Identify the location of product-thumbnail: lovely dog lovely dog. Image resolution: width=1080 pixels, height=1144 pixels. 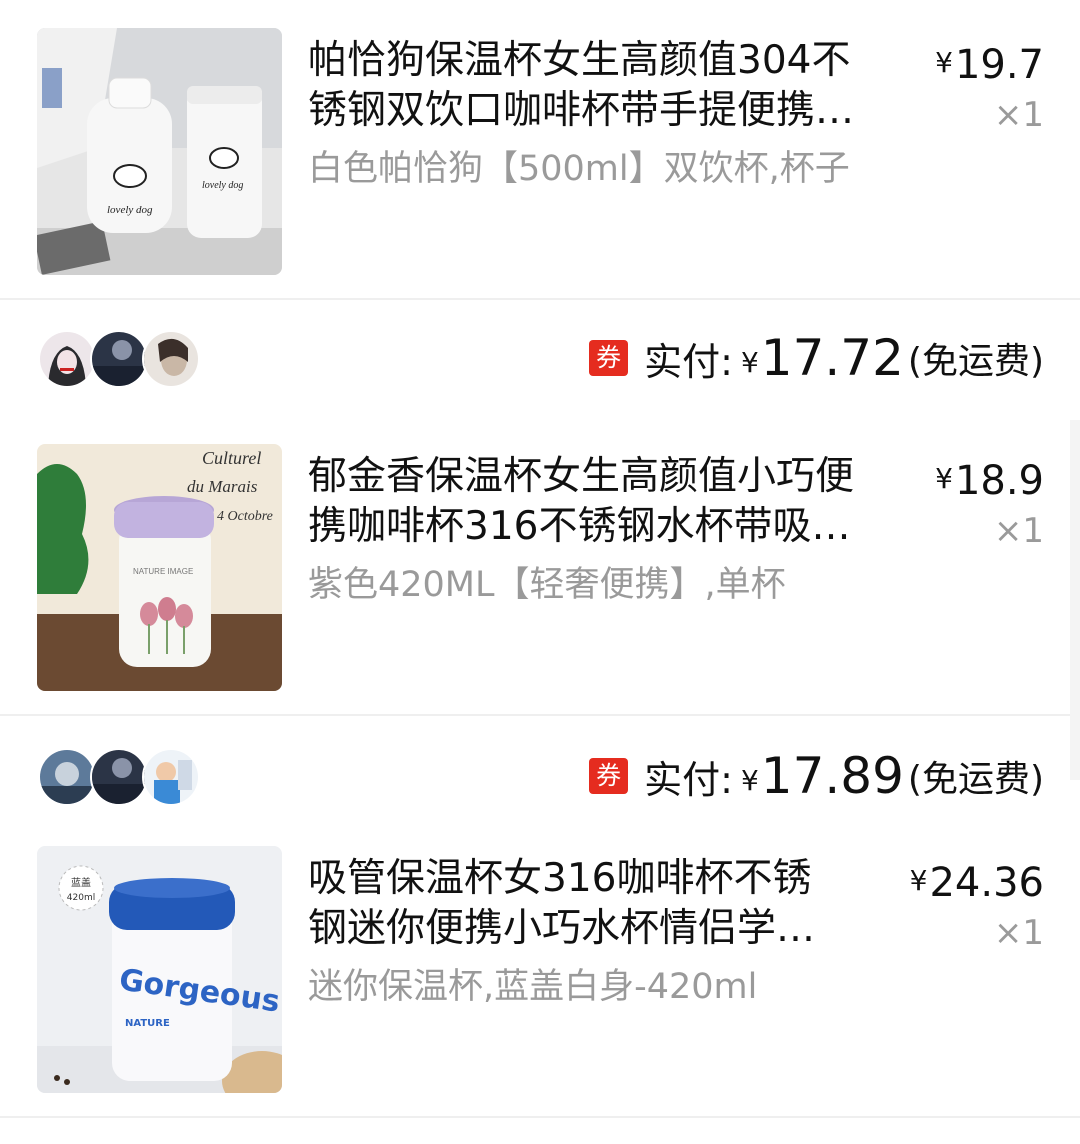
(159, 151).